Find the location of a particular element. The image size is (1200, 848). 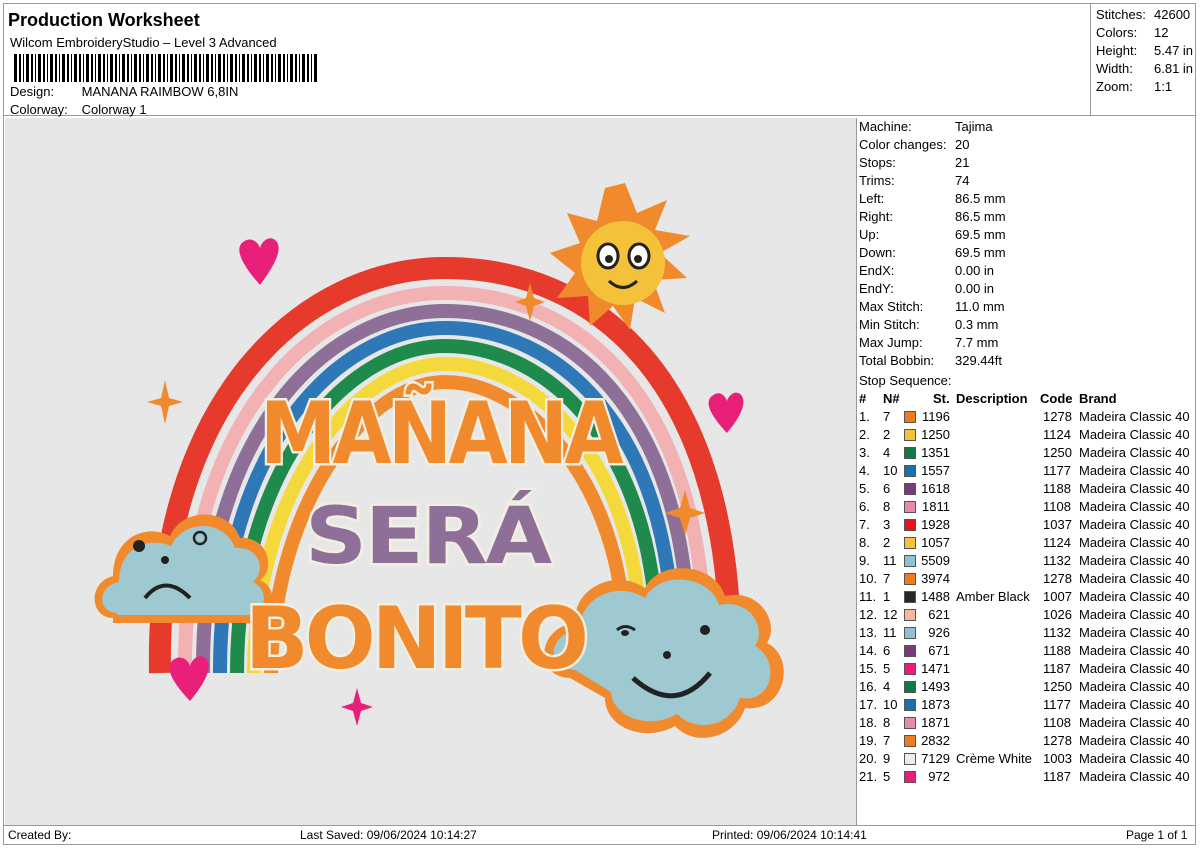

machine-info-value: 69.5 mm is located at coordinates (980, 234).